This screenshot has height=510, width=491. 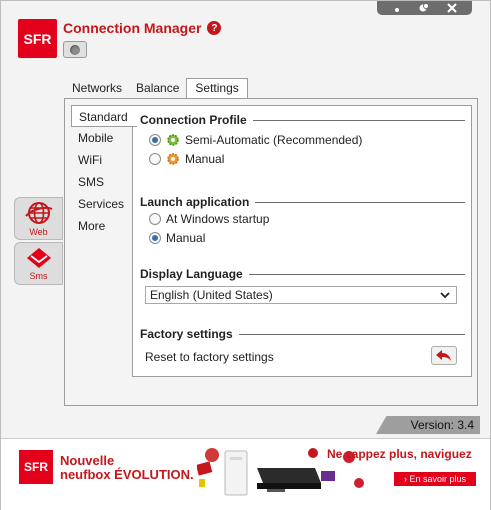 What do you see at coordinates (301, 295) in the screenshot?
I see `language-select: English (United States)` at bounding box center [301, 295].